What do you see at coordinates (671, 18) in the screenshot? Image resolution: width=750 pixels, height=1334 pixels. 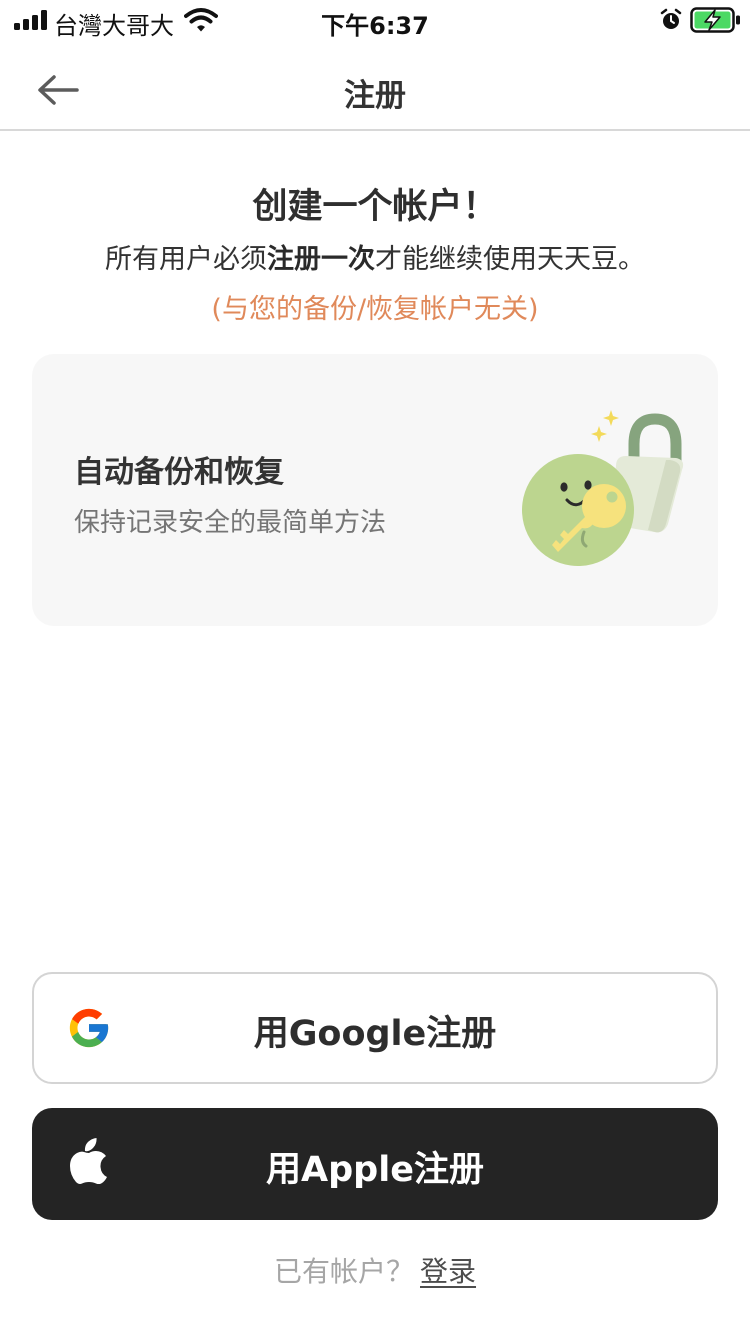 I see `alarm-icon` at bounding box center [671, 18].